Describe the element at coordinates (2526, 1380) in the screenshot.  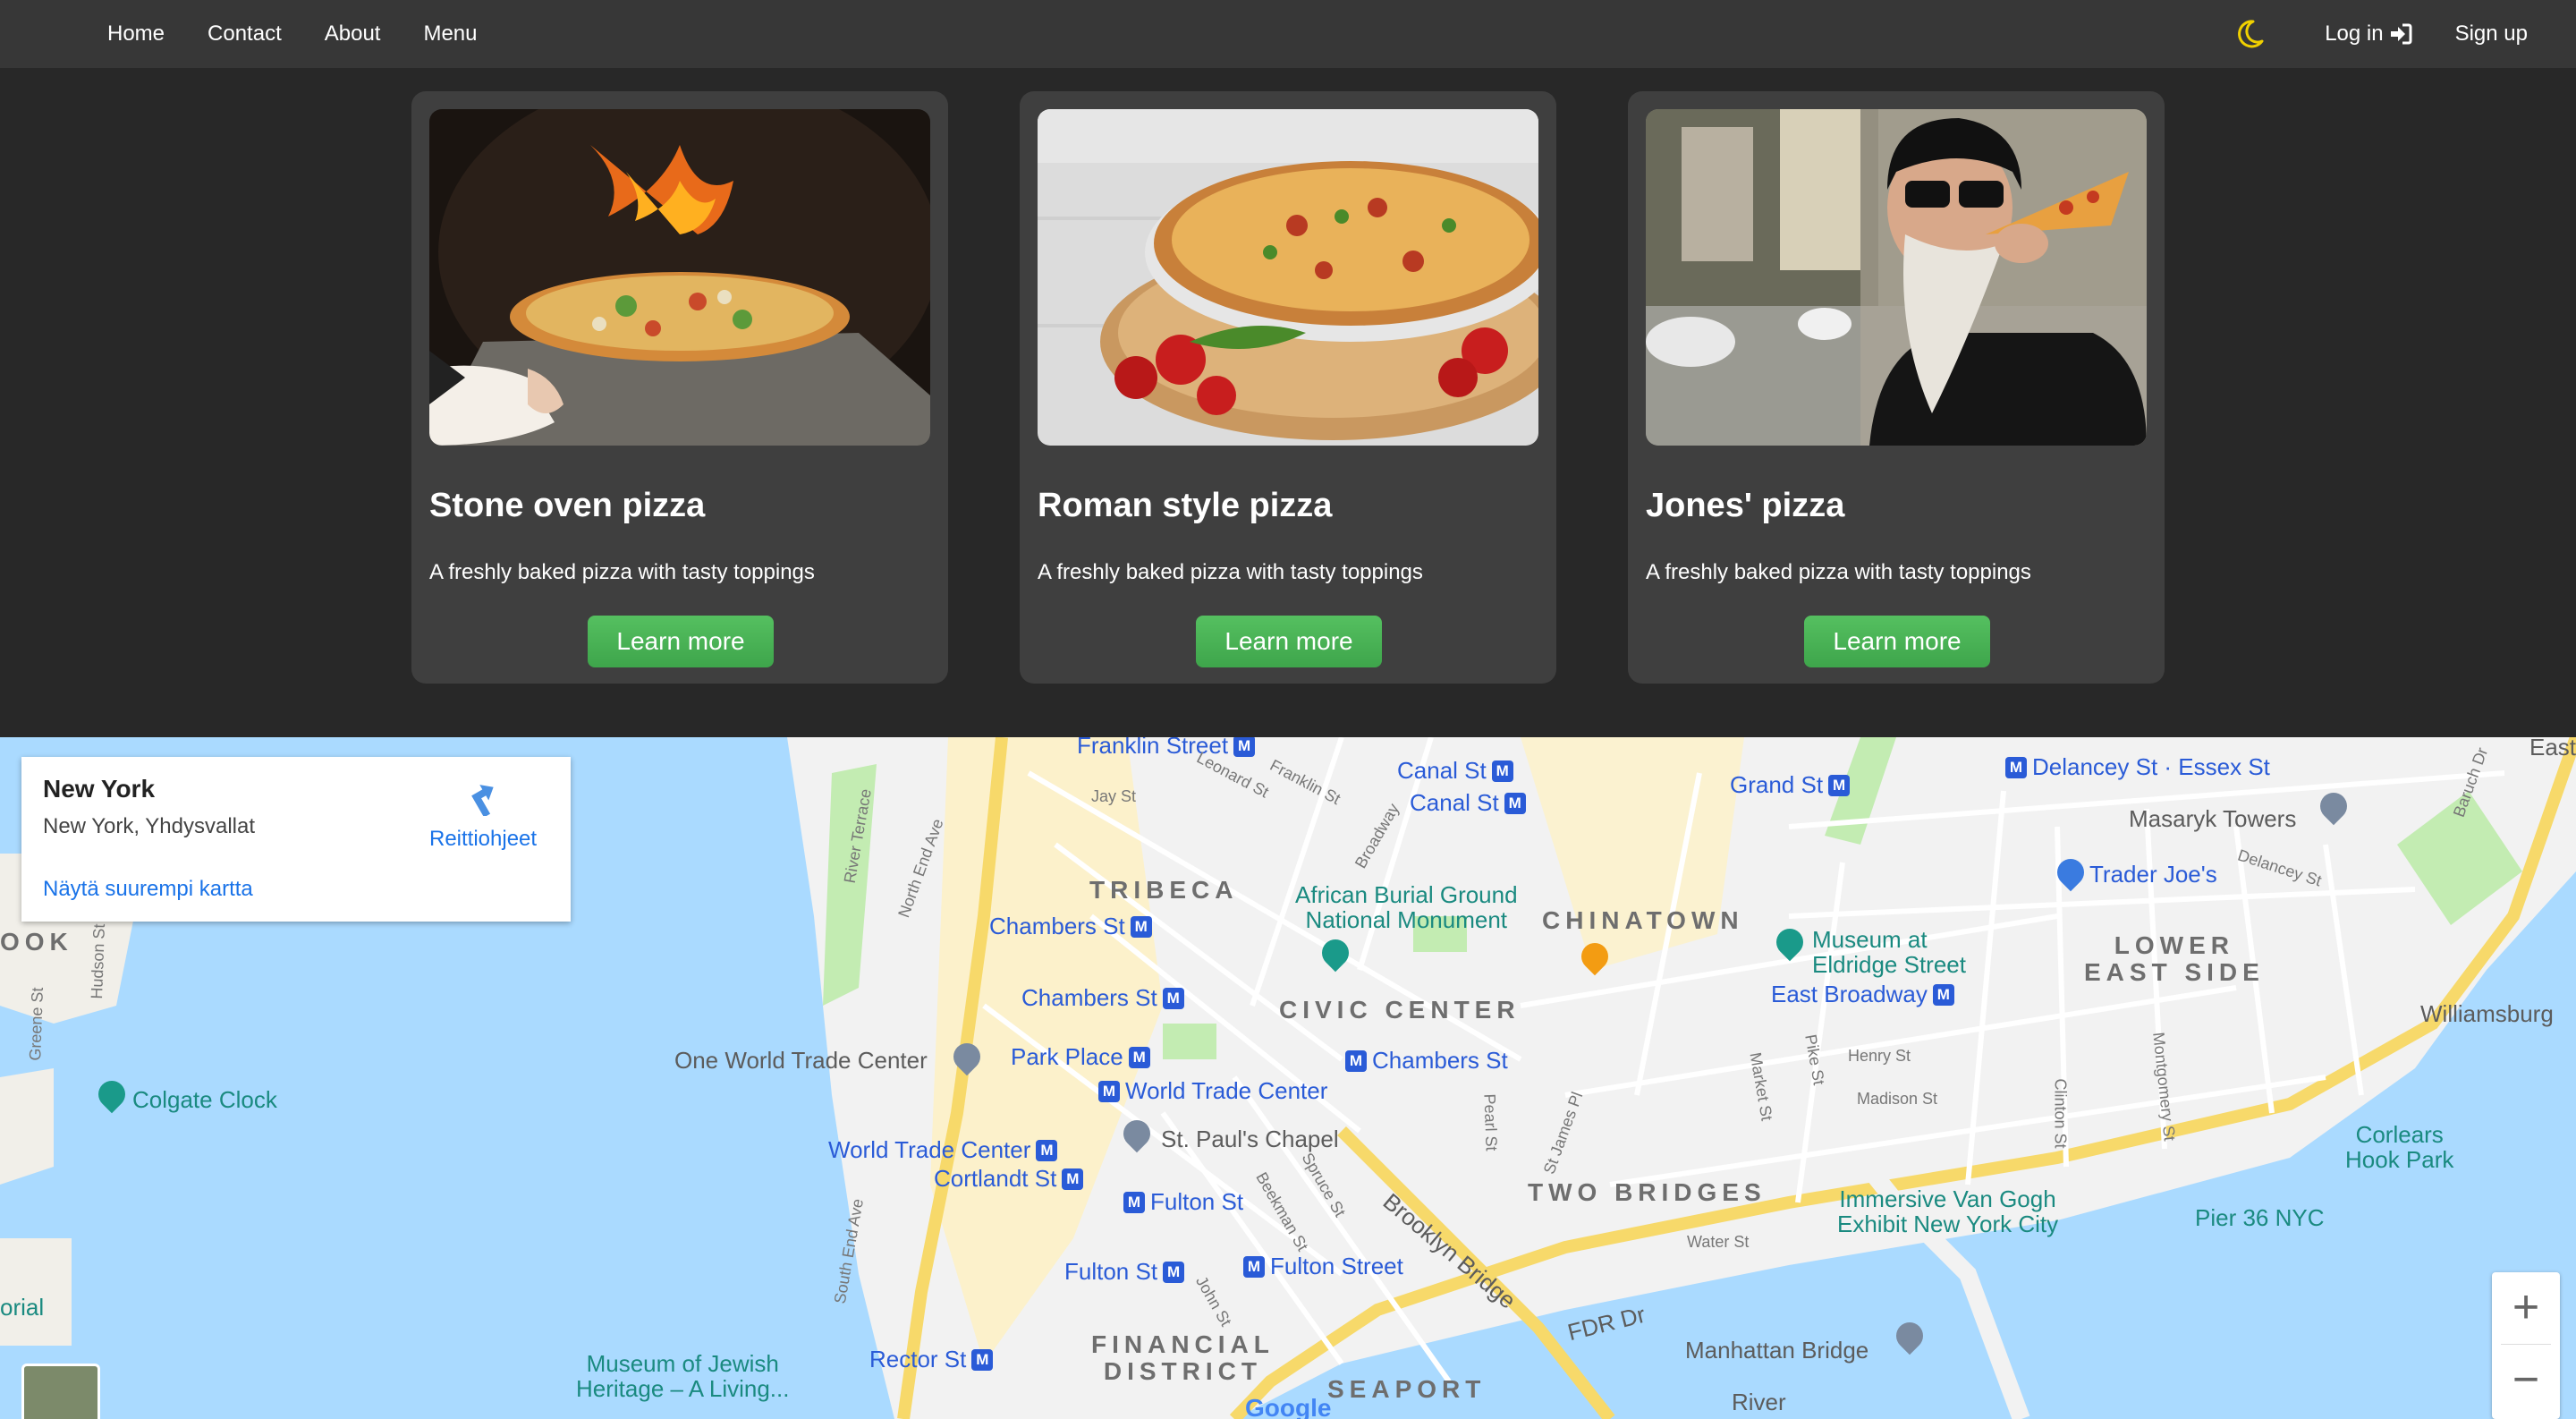
I see `zoom-out-button: −` at that location.